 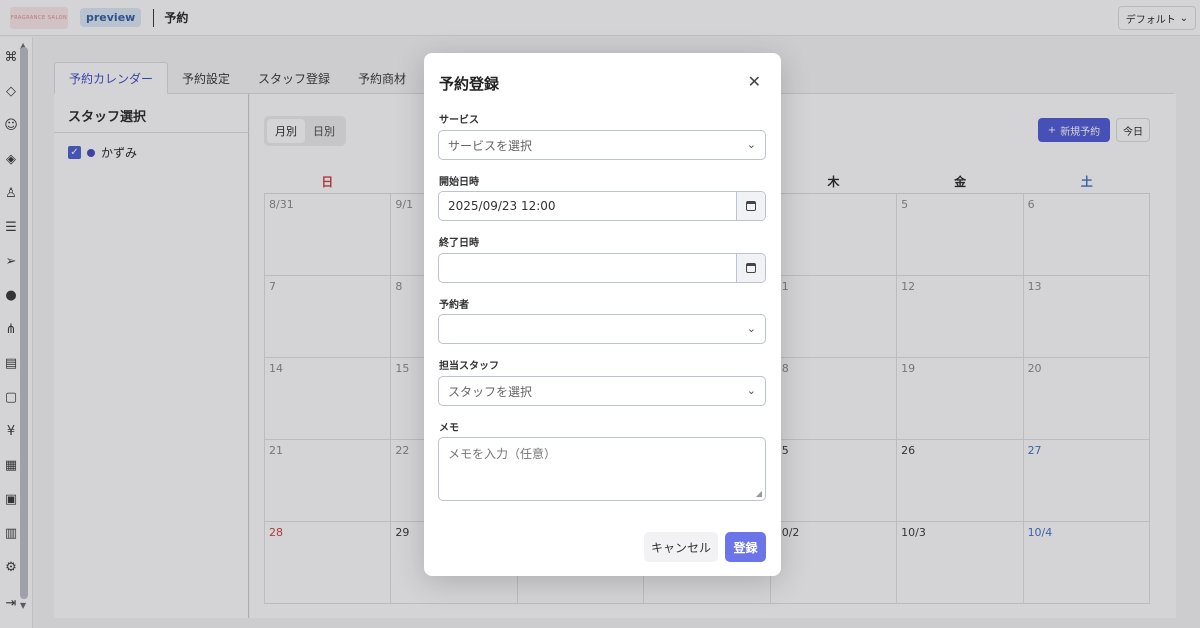 I want to click on service-label: サービス, so click(x=459, y=120).